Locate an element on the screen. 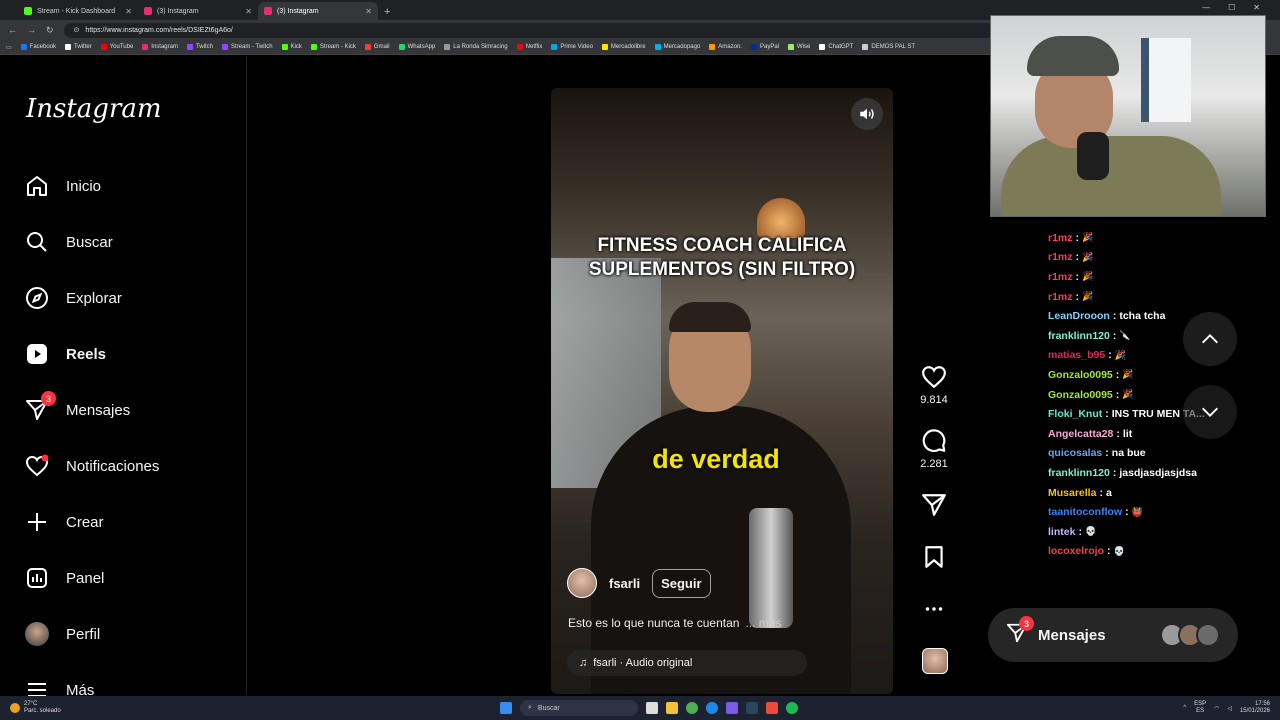 Image resolution: width=1280 pixels, height=720 pixels. chrome-icon is located at coordinates (692, 708).